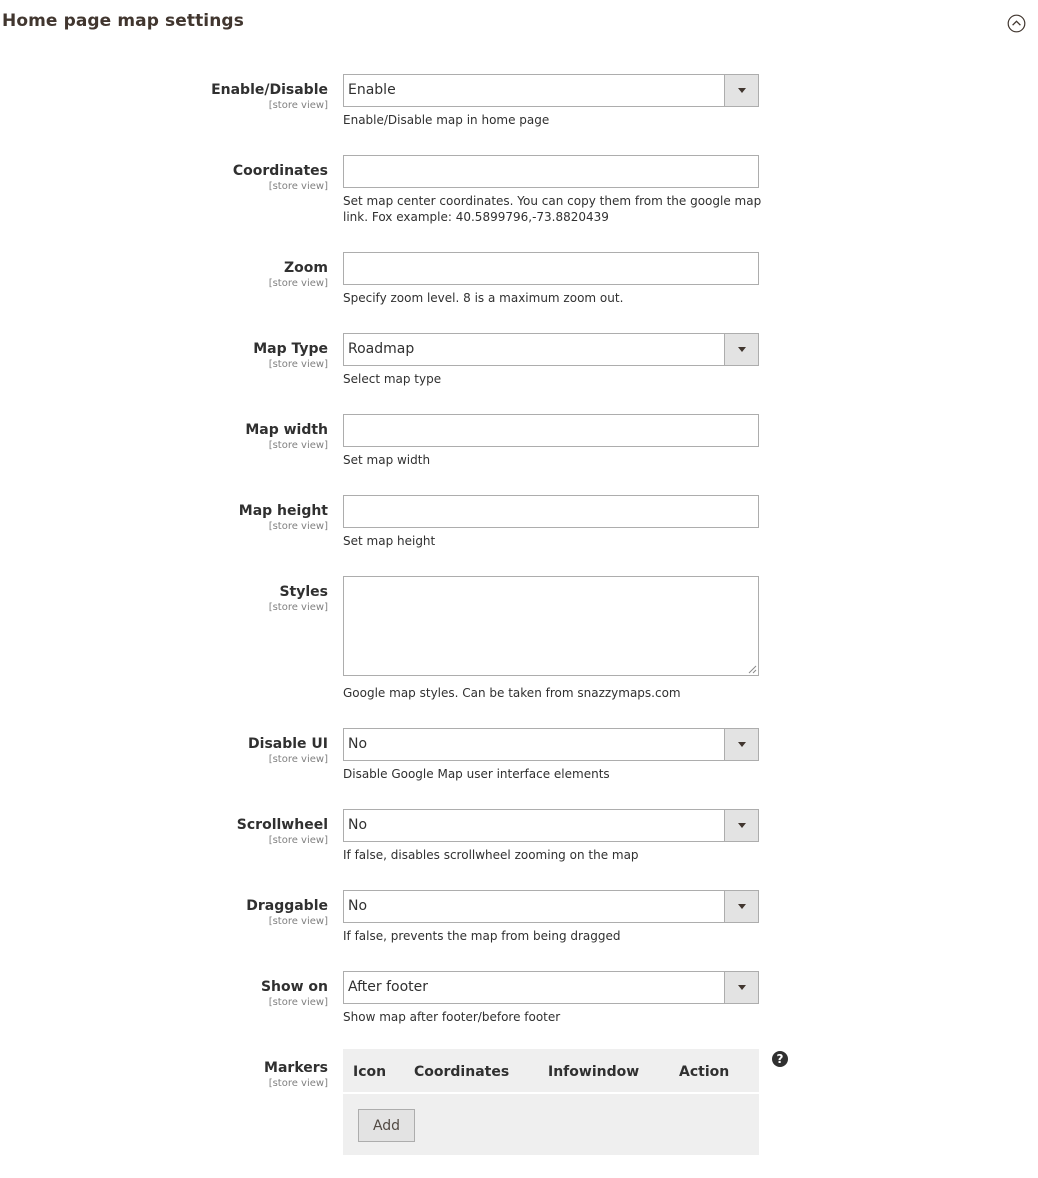 The image size is (1038, 1178). I want to click on zoom-input, so click(551, 268).